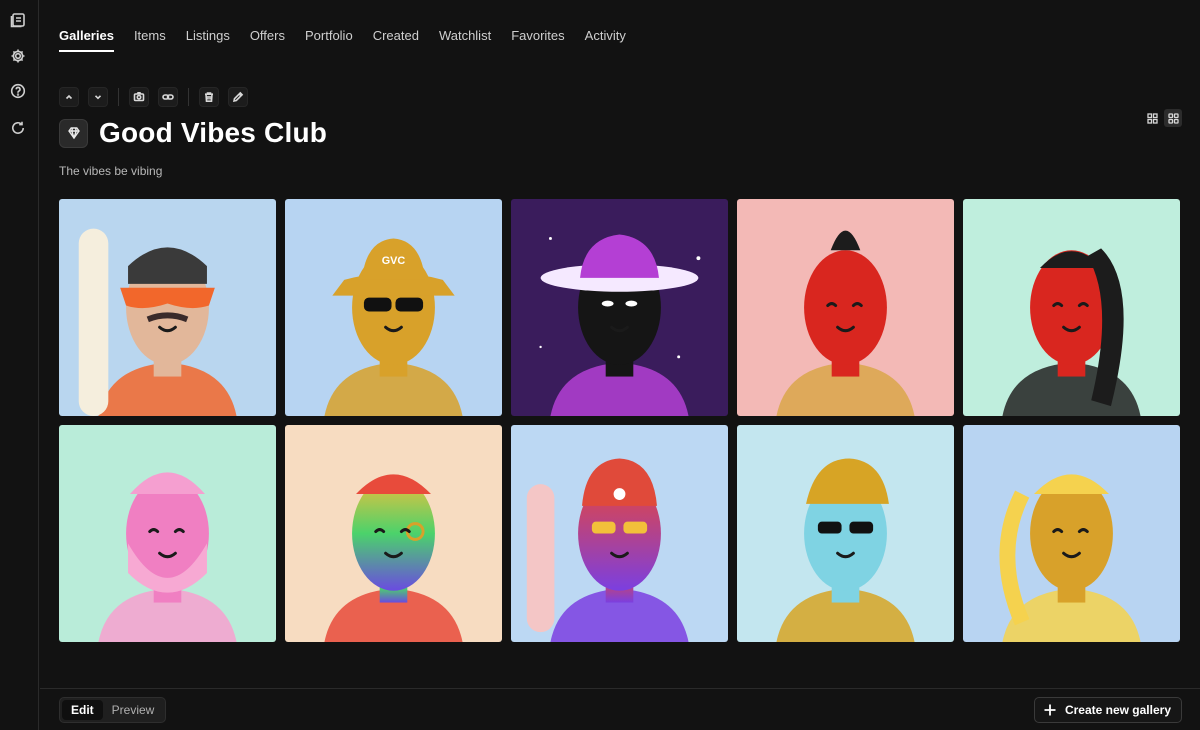 This screenshot has height=730, width=1200. Describe the element at coordinates (396, 40) in the screenshot. I see `tab-created: Created` at that location.